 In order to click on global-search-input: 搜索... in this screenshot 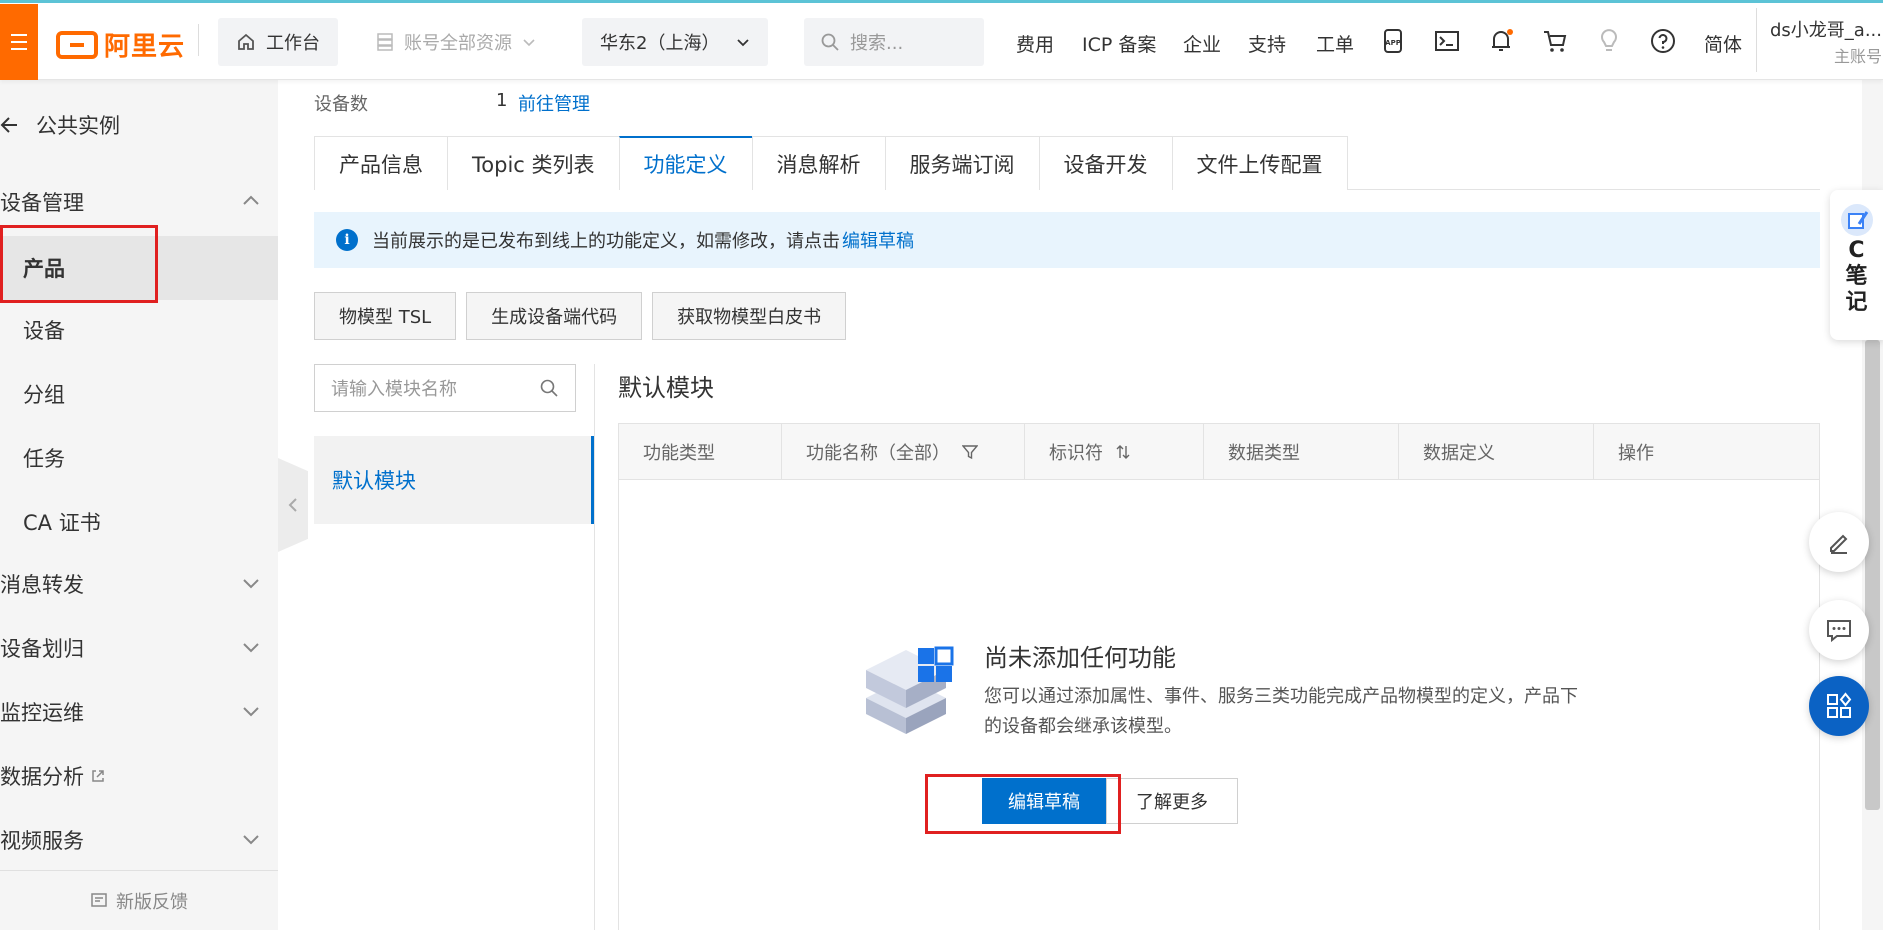, I will do `click(894, 42)`.